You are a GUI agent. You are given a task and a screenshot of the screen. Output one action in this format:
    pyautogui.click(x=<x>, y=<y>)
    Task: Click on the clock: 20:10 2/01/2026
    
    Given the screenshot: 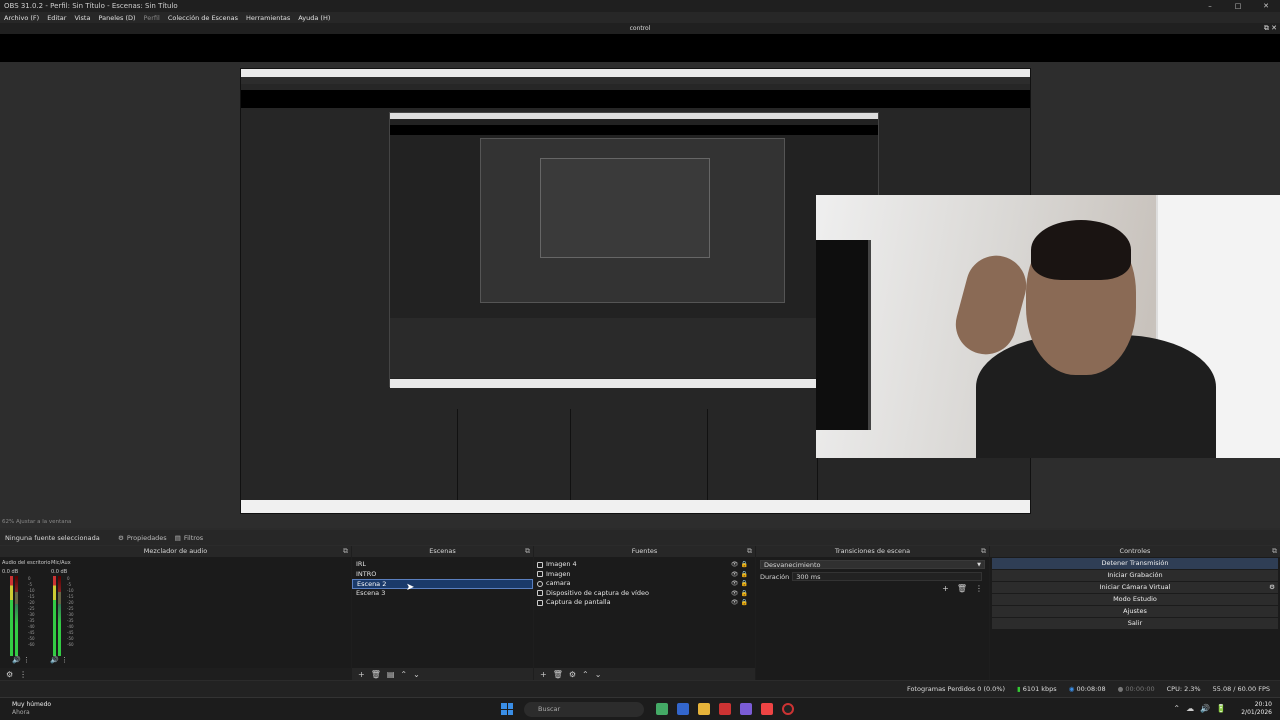 What is the action you would take?
    pyautogui.click(x=1256, y=709)
    